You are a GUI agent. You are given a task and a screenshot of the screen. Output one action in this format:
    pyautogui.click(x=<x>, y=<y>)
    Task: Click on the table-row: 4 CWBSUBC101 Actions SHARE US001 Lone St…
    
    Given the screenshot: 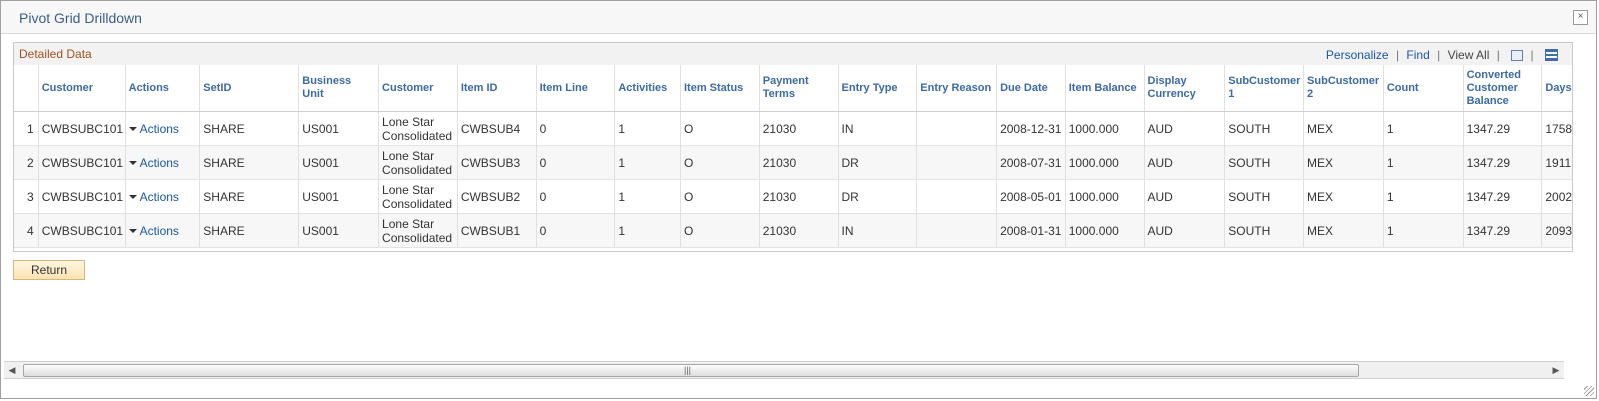 What is the action you would take?
    pyautogui.click(x=793, y=230)
    